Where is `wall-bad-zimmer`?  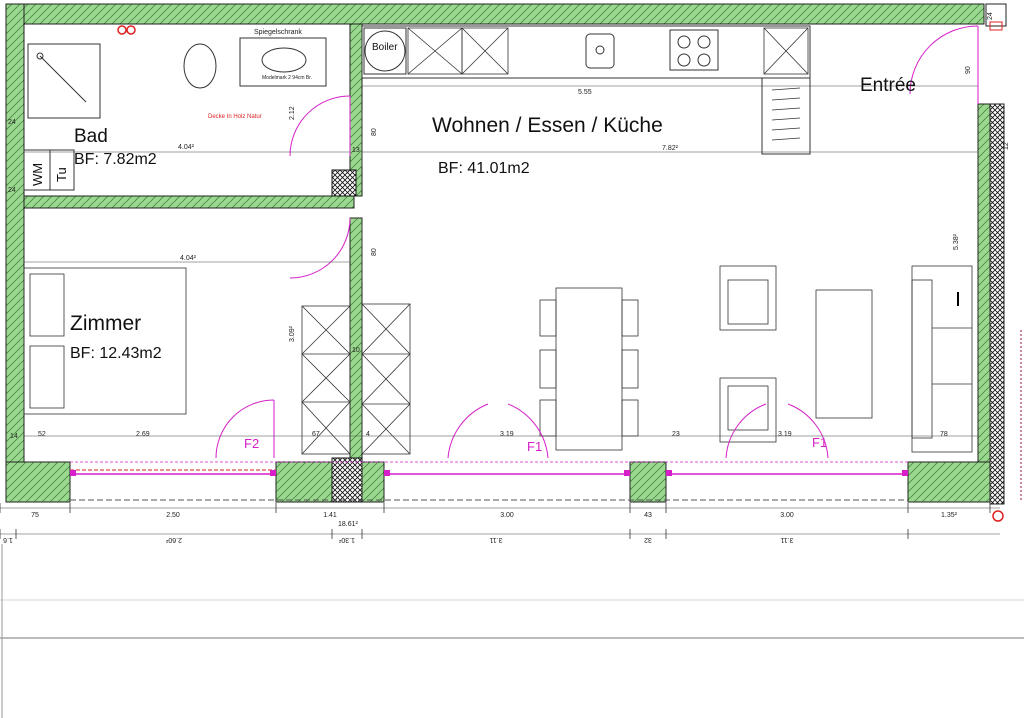 wall-bad-zimmer is located at coordinates (189, 202).